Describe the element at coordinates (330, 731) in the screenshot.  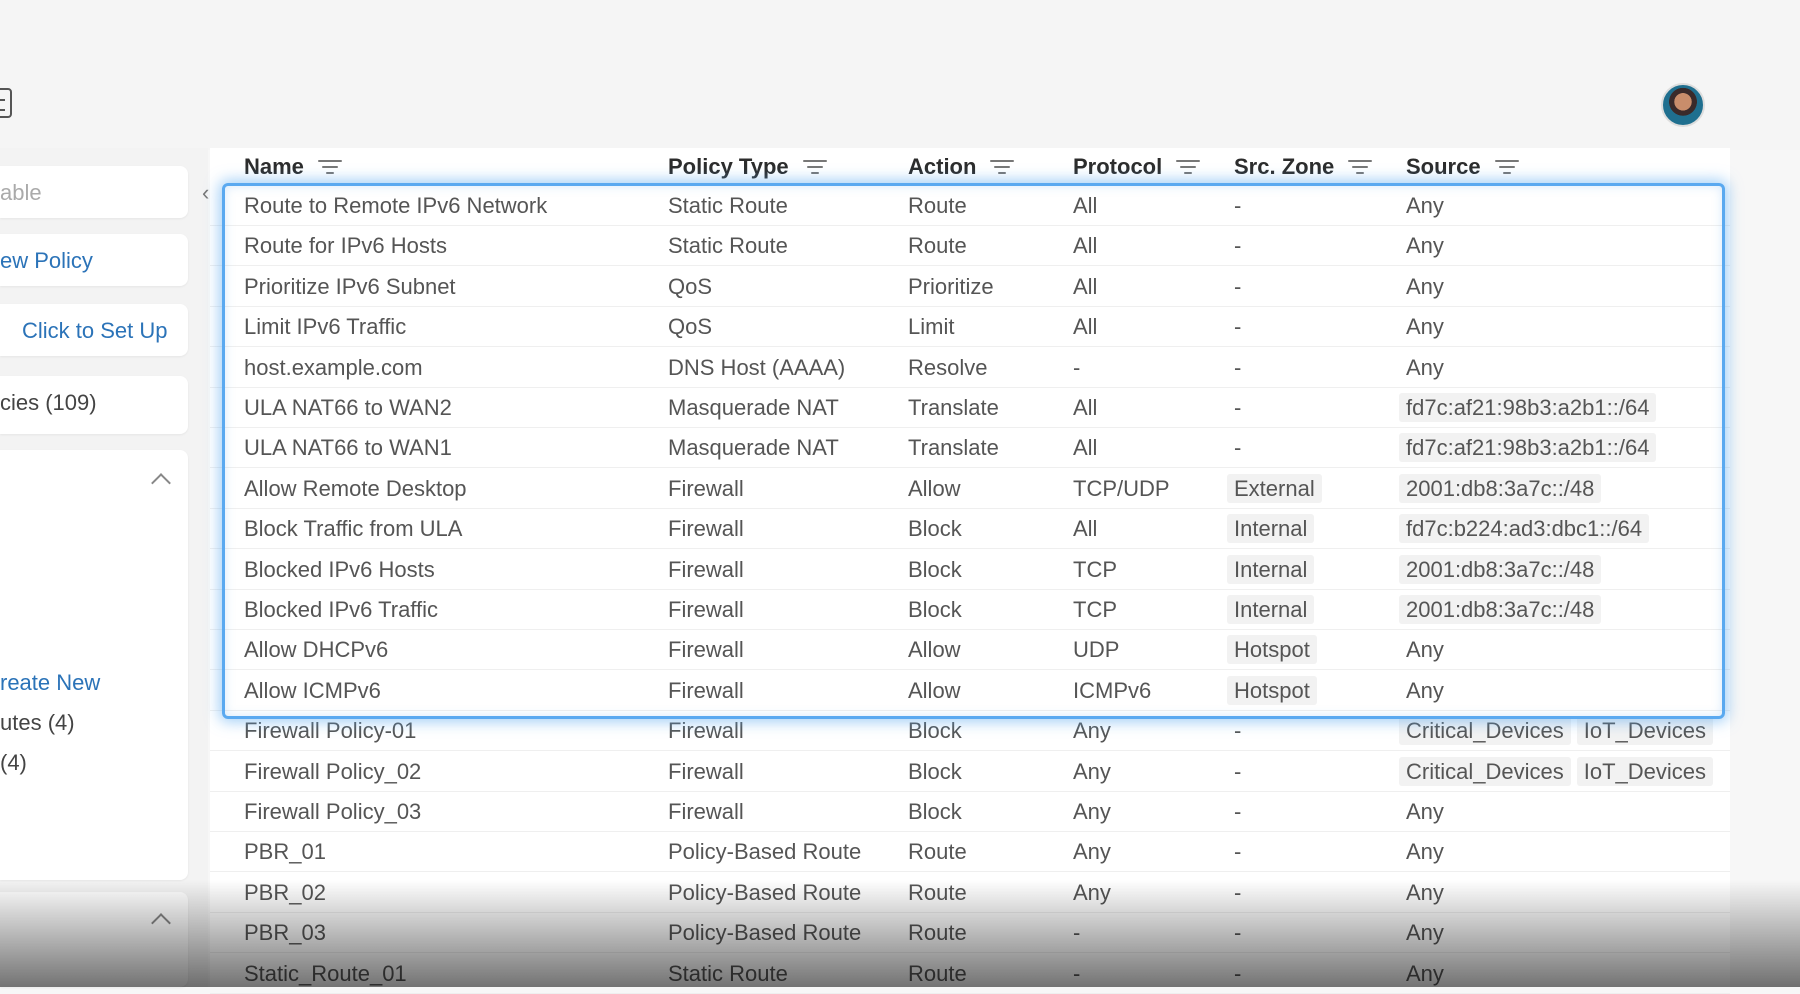
I see `cell-name: Firewall Policy-01` at that location.